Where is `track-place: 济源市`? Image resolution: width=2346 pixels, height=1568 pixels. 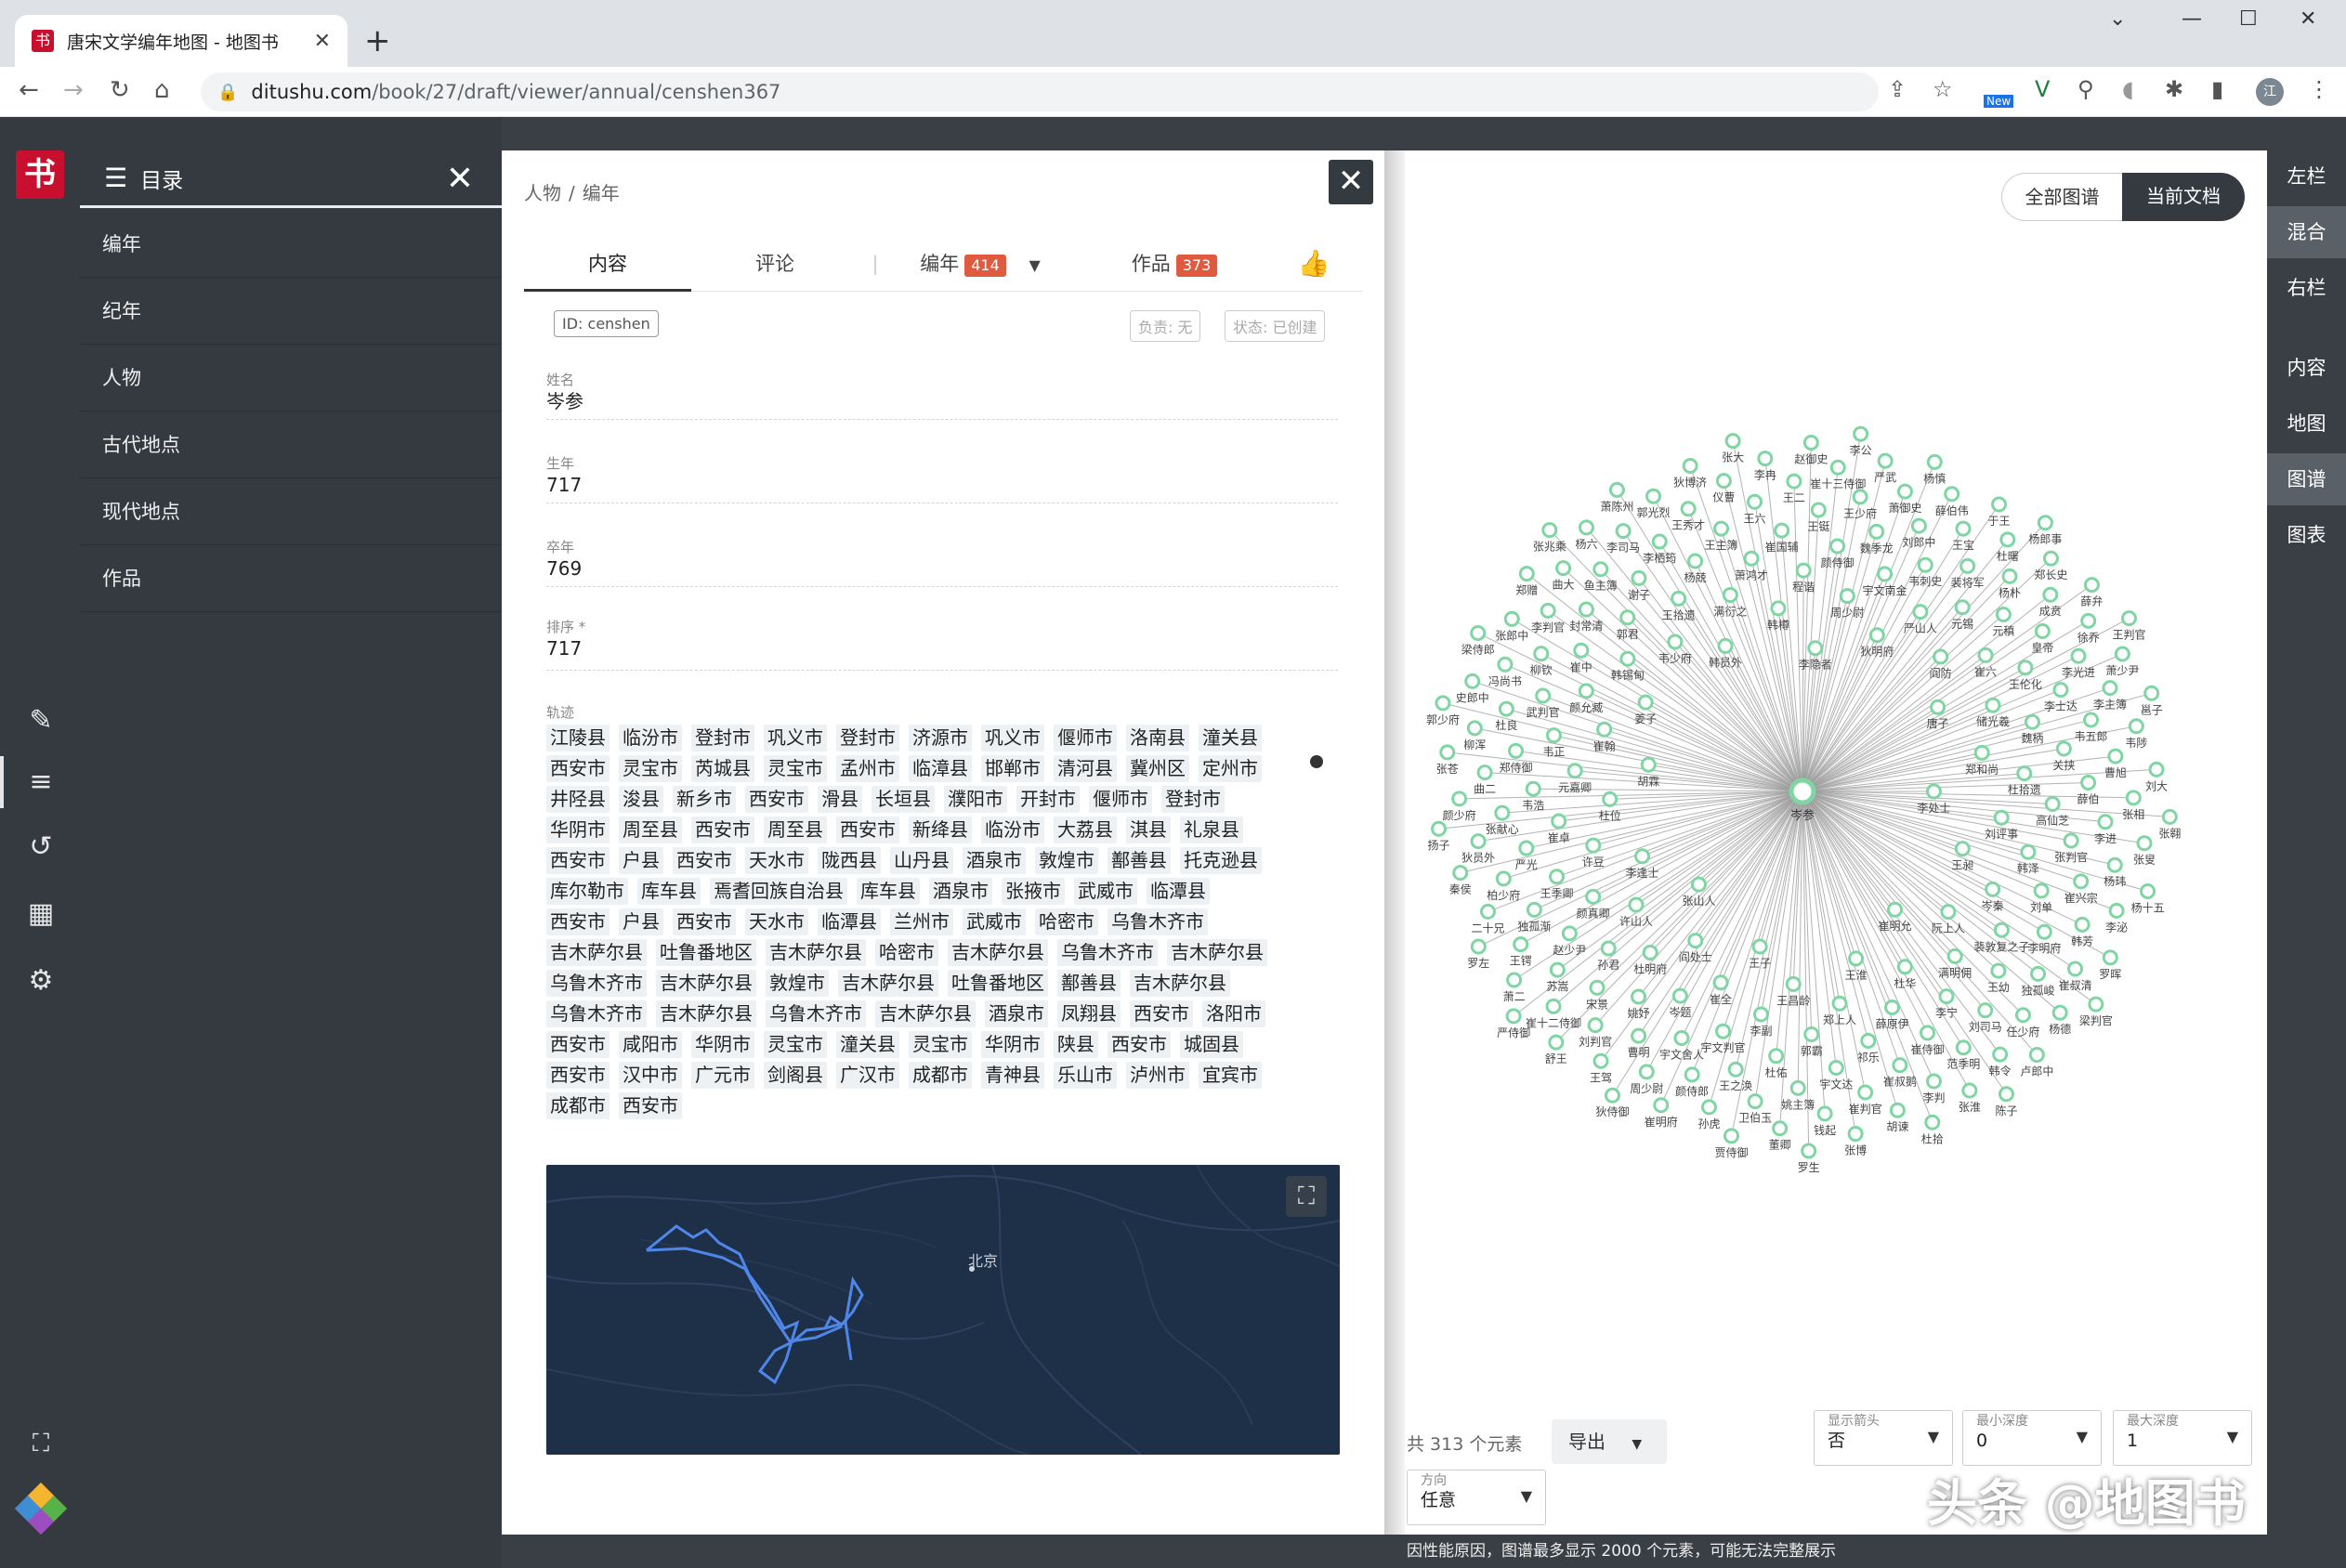
track-place: 济源市 is located at coordinates (940, 738).